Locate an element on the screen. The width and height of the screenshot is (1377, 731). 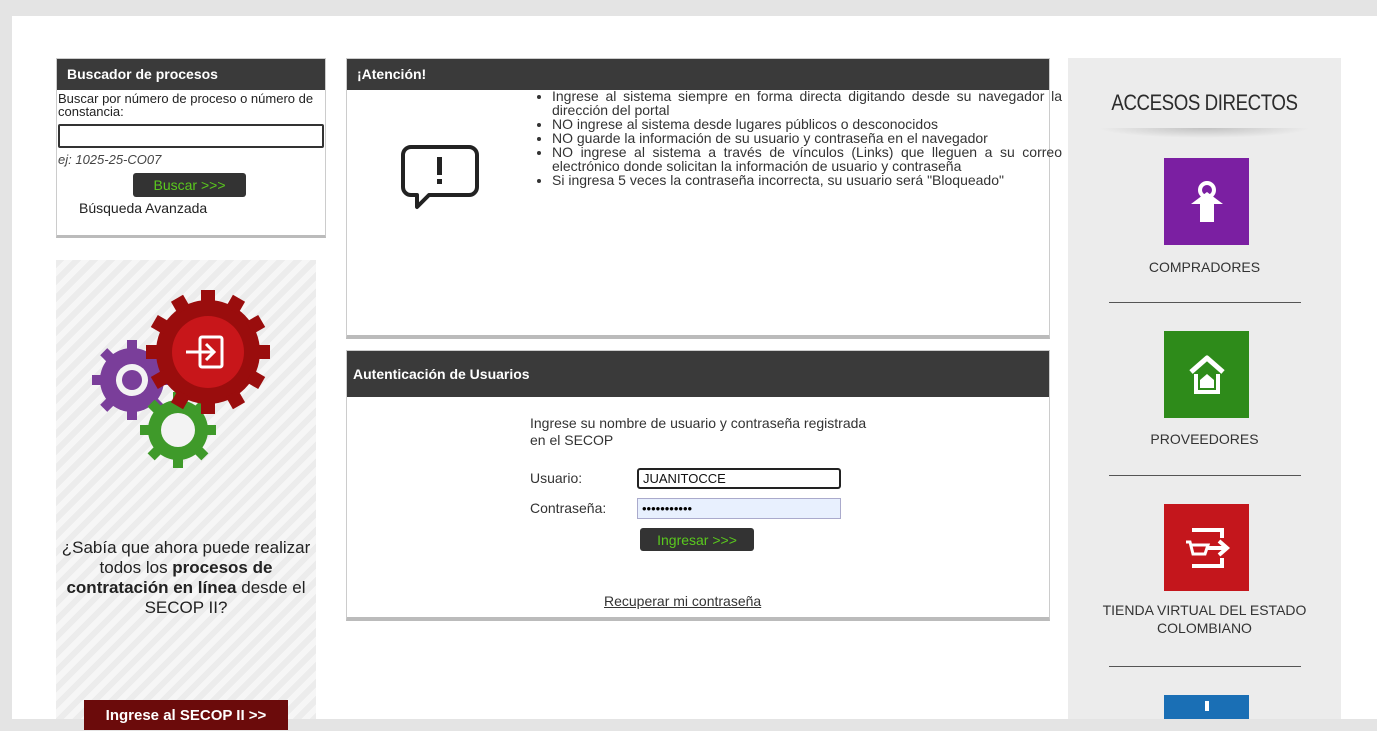
quick-access-title-shadow is located at coordinates (1204, 133).